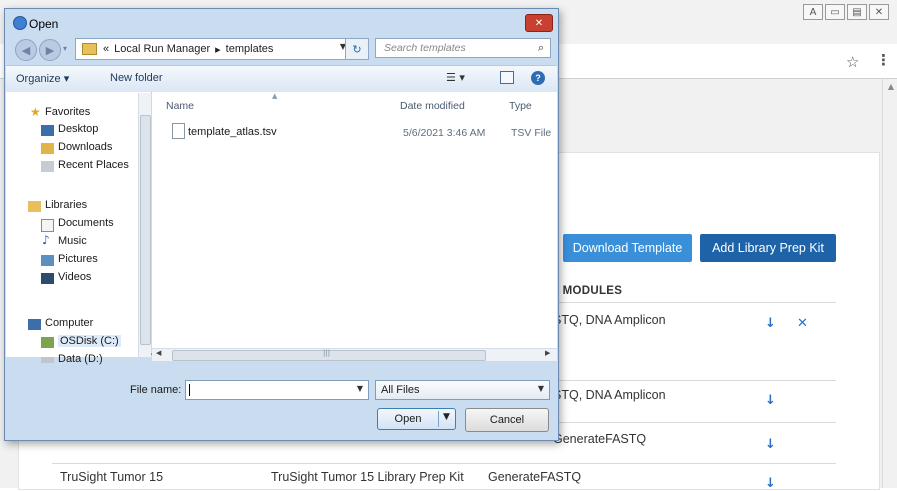 This screenshot has width=897, height=491. I want to click on music-icon: ♪, so click(46, 240).